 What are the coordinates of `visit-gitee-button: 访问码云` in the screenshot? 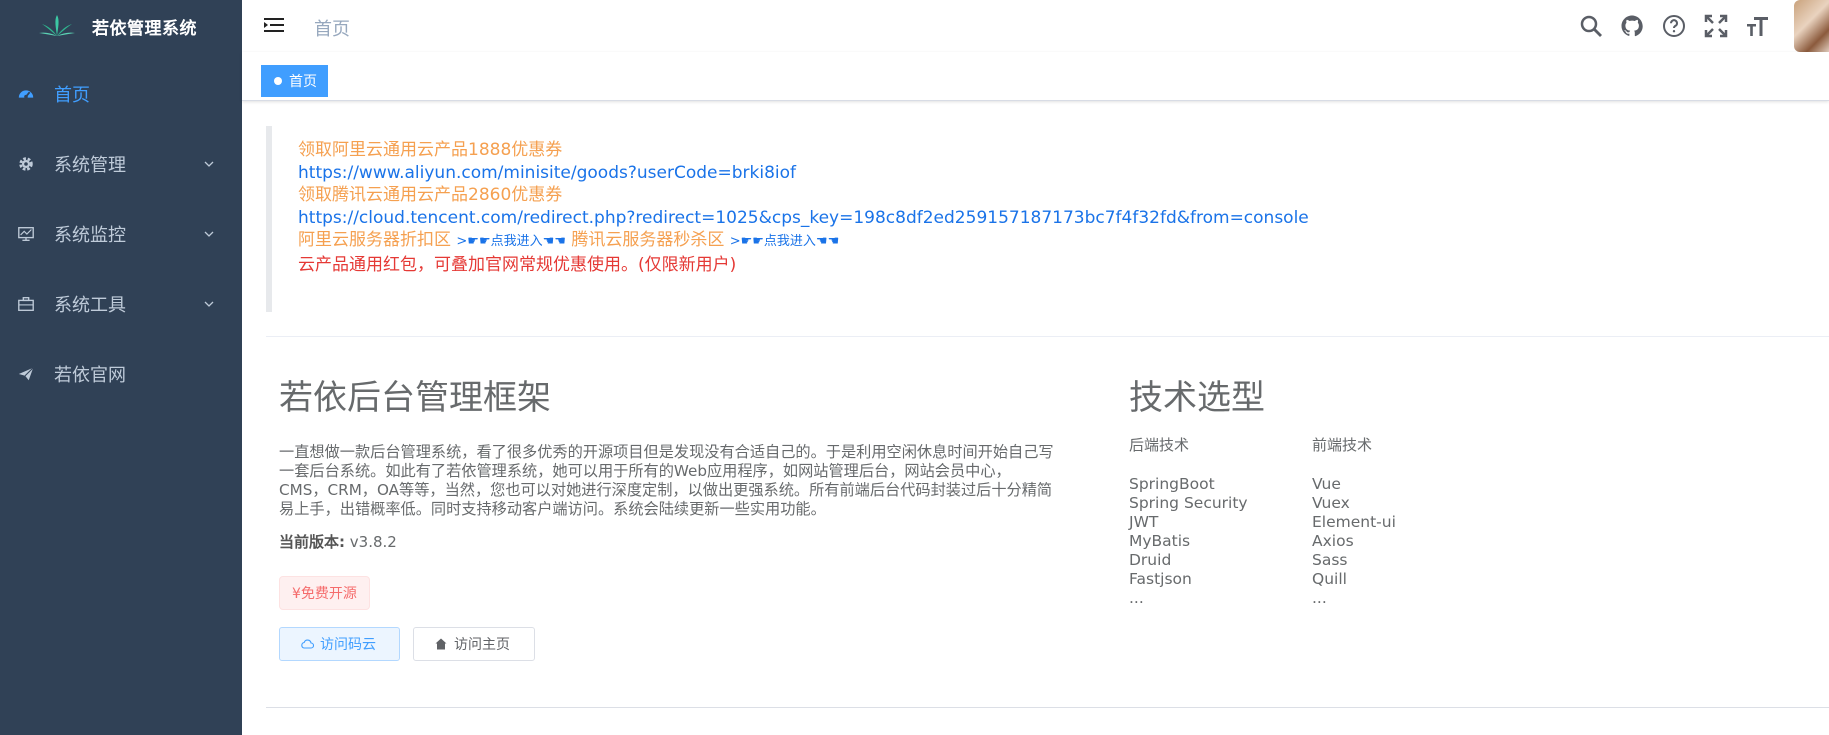 It's located at (339, 644).